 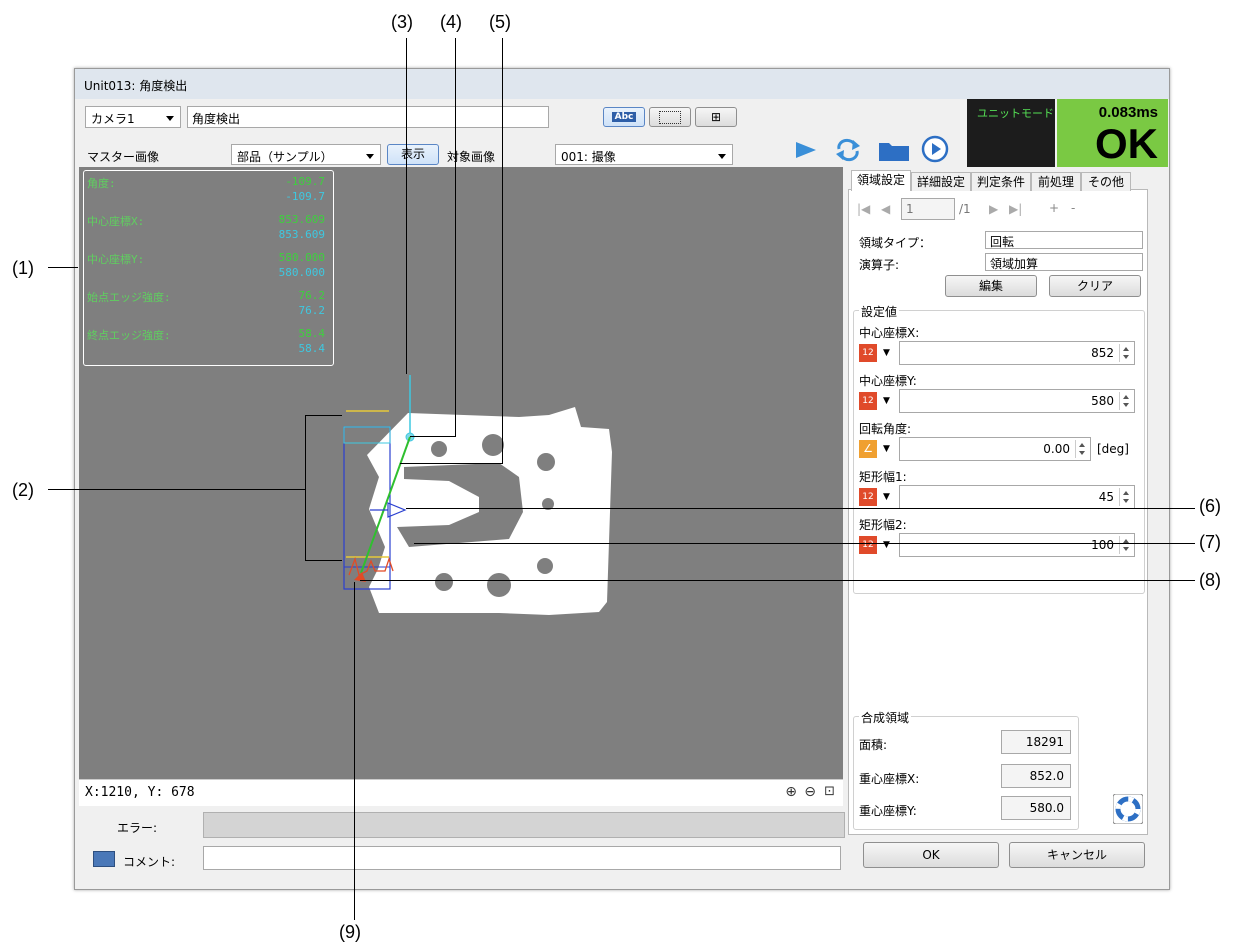 I want to click on remove-region-button: -, so click(x=1073, y=208).